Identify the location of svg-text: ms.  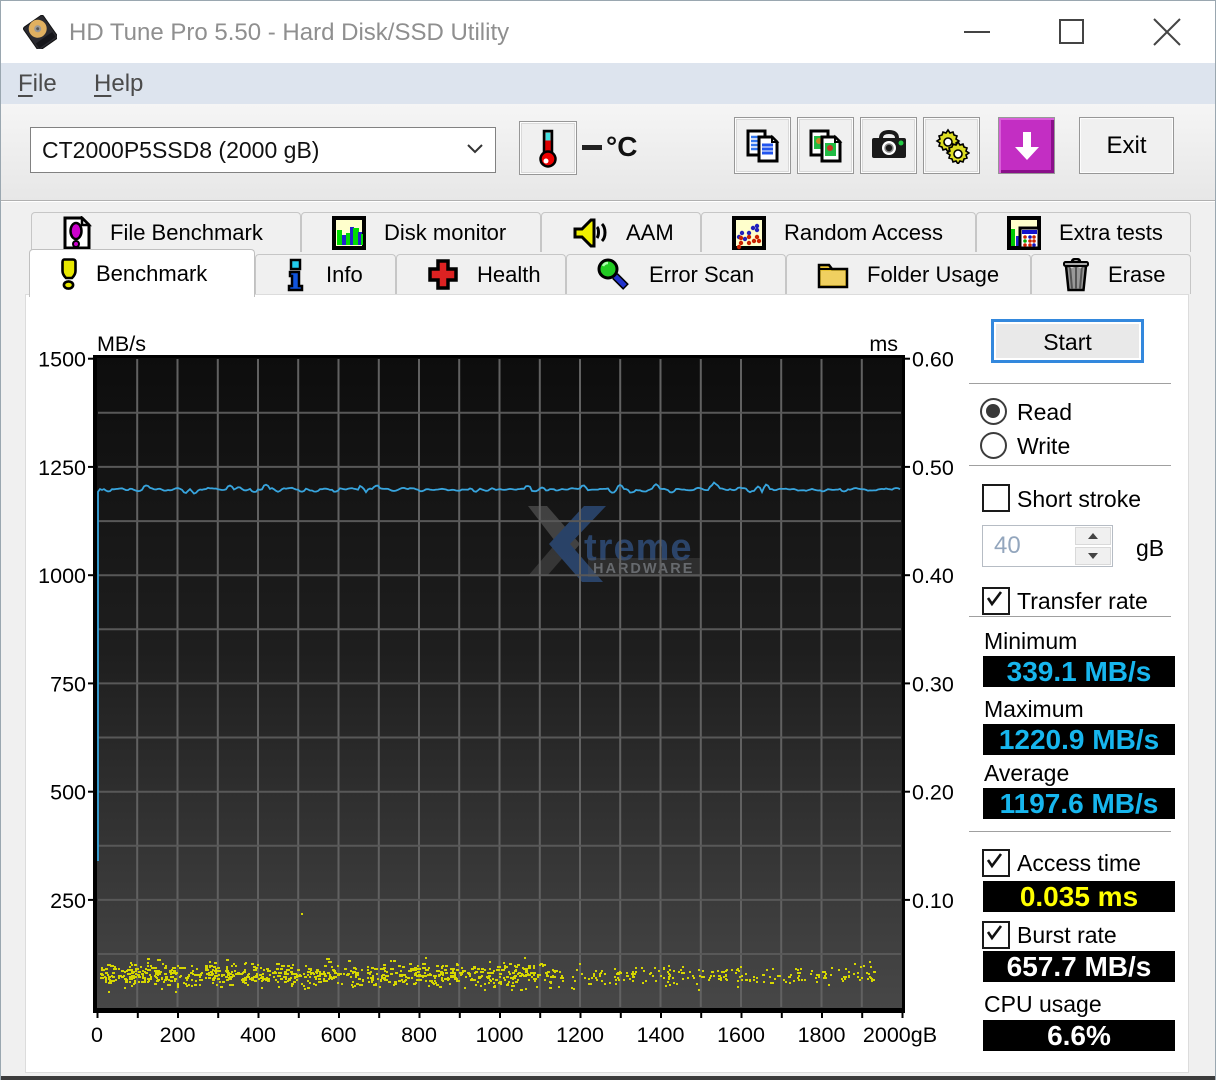
(883, 344).